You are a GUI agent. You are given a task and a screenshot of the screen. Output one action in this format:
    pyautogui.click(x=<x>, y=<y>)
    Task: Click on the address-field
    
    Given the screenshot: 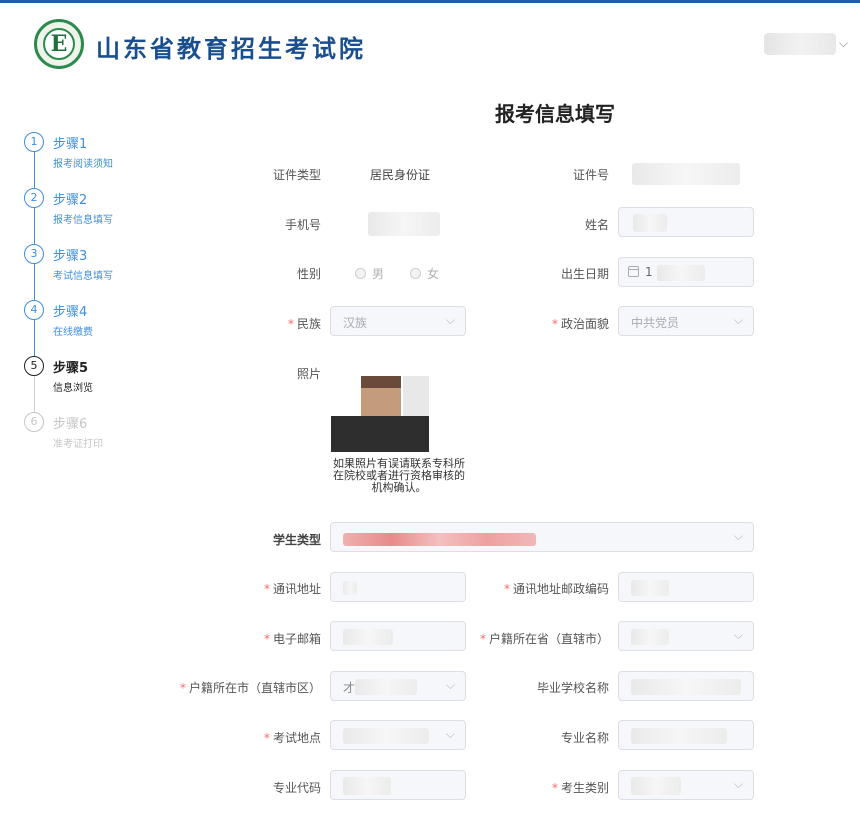 What is the action you would take?
    pyautogui.click(x=398, y=587)
    